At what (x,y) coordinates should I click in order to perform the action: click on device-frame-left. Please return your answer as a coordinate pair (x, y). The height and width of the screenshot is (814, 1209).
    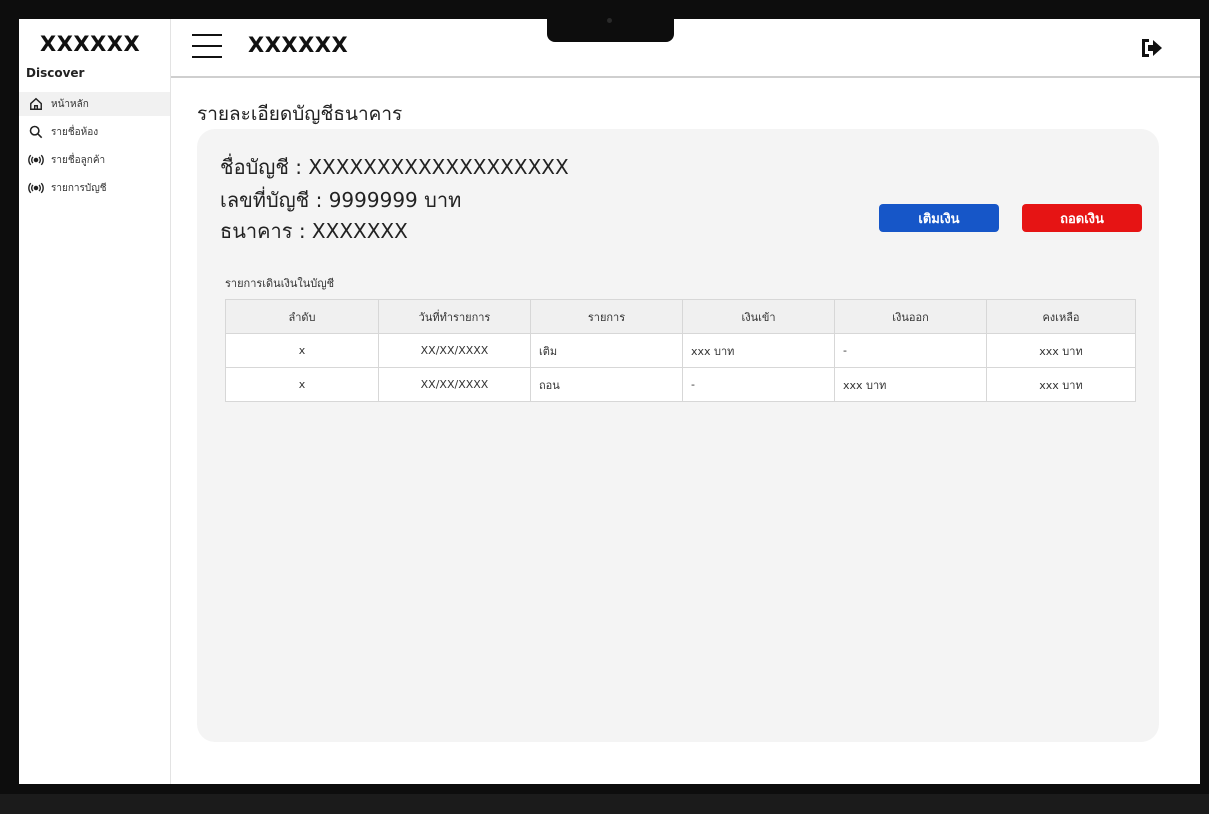
    Looking at the image, I should click on (9, 407).